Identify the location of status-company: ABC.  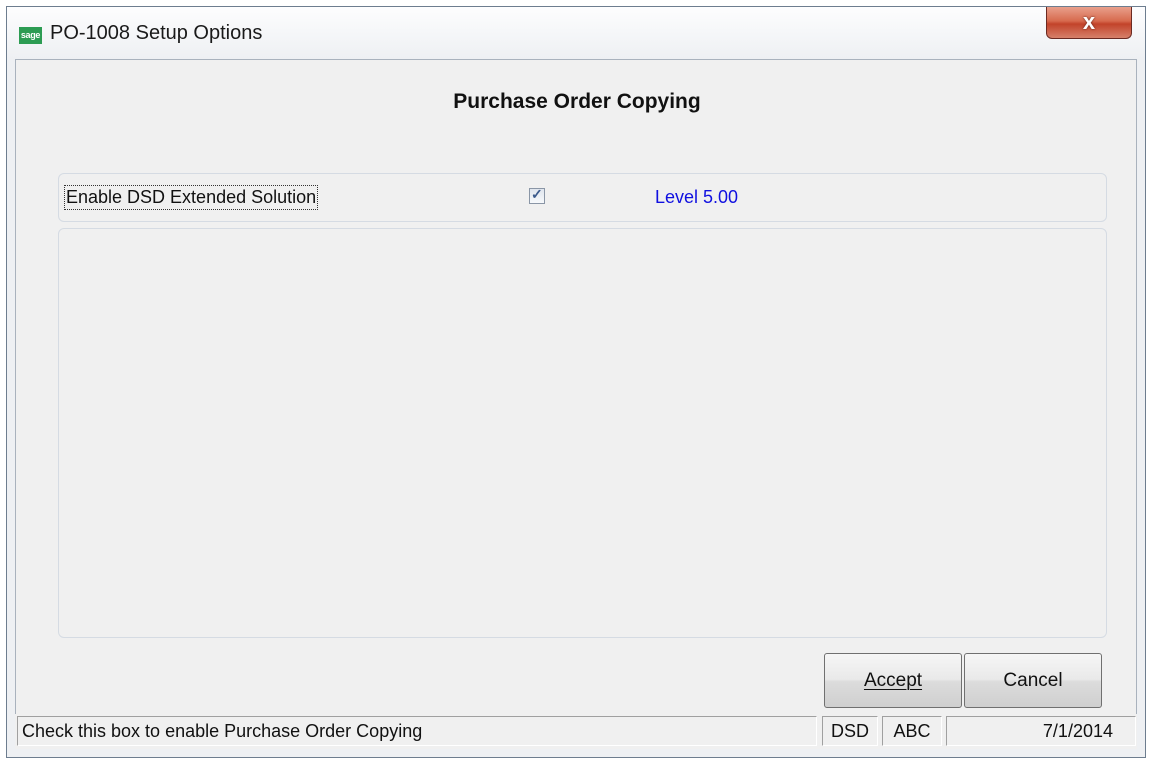
(912, 731).